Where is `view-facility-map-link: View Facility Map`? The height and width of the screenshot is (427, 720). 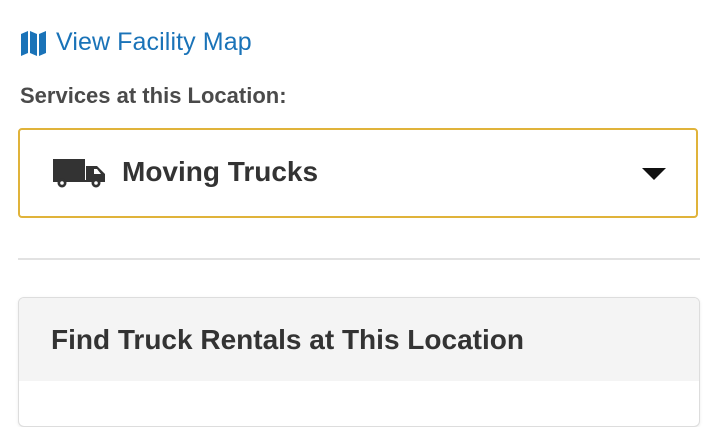
view-facility-map-link: View Facility Map is located at coordinates (136, 42).